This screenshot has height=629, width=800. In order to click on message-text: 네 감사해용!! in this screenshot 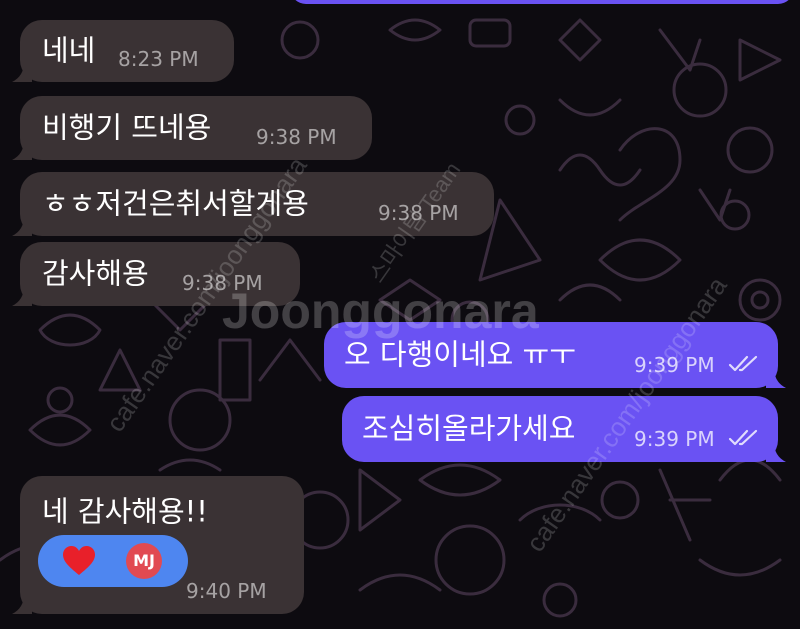, I will do `click(125, 511)`.